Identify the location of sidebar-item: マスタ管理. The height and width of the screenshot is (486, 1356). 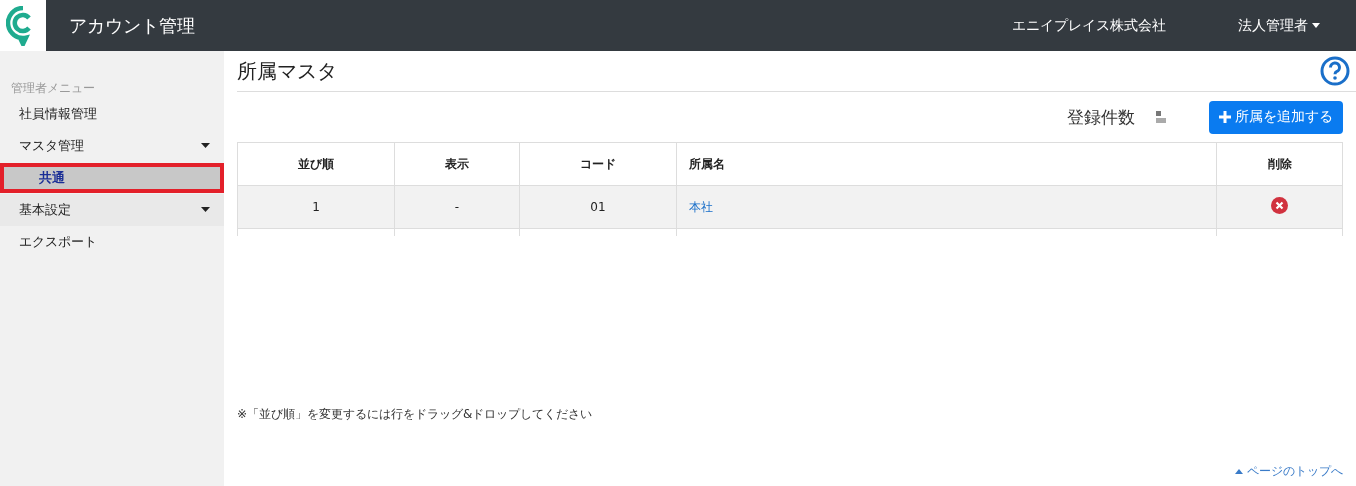
(112, 146).